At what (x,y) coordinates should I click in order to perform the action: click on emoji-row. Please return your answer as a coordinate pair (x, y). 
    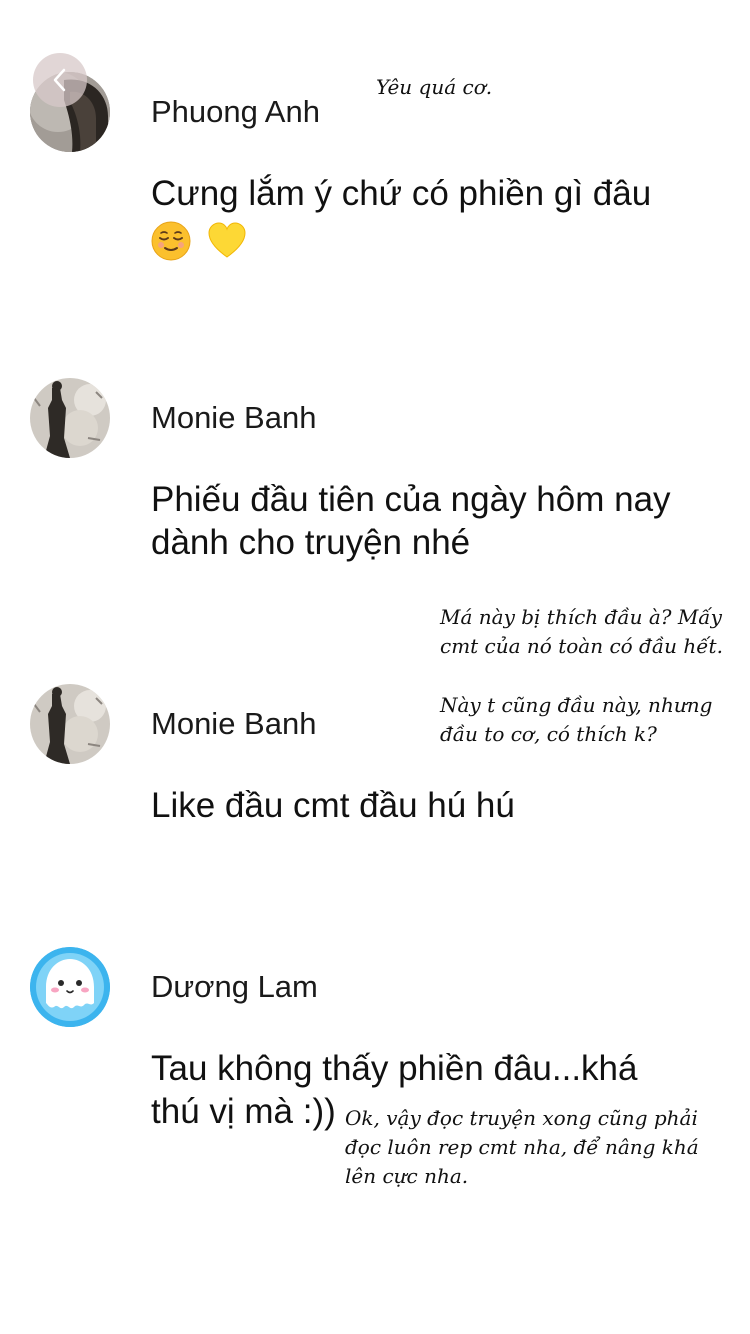
    Looking at the image, I should click on (431, 239).